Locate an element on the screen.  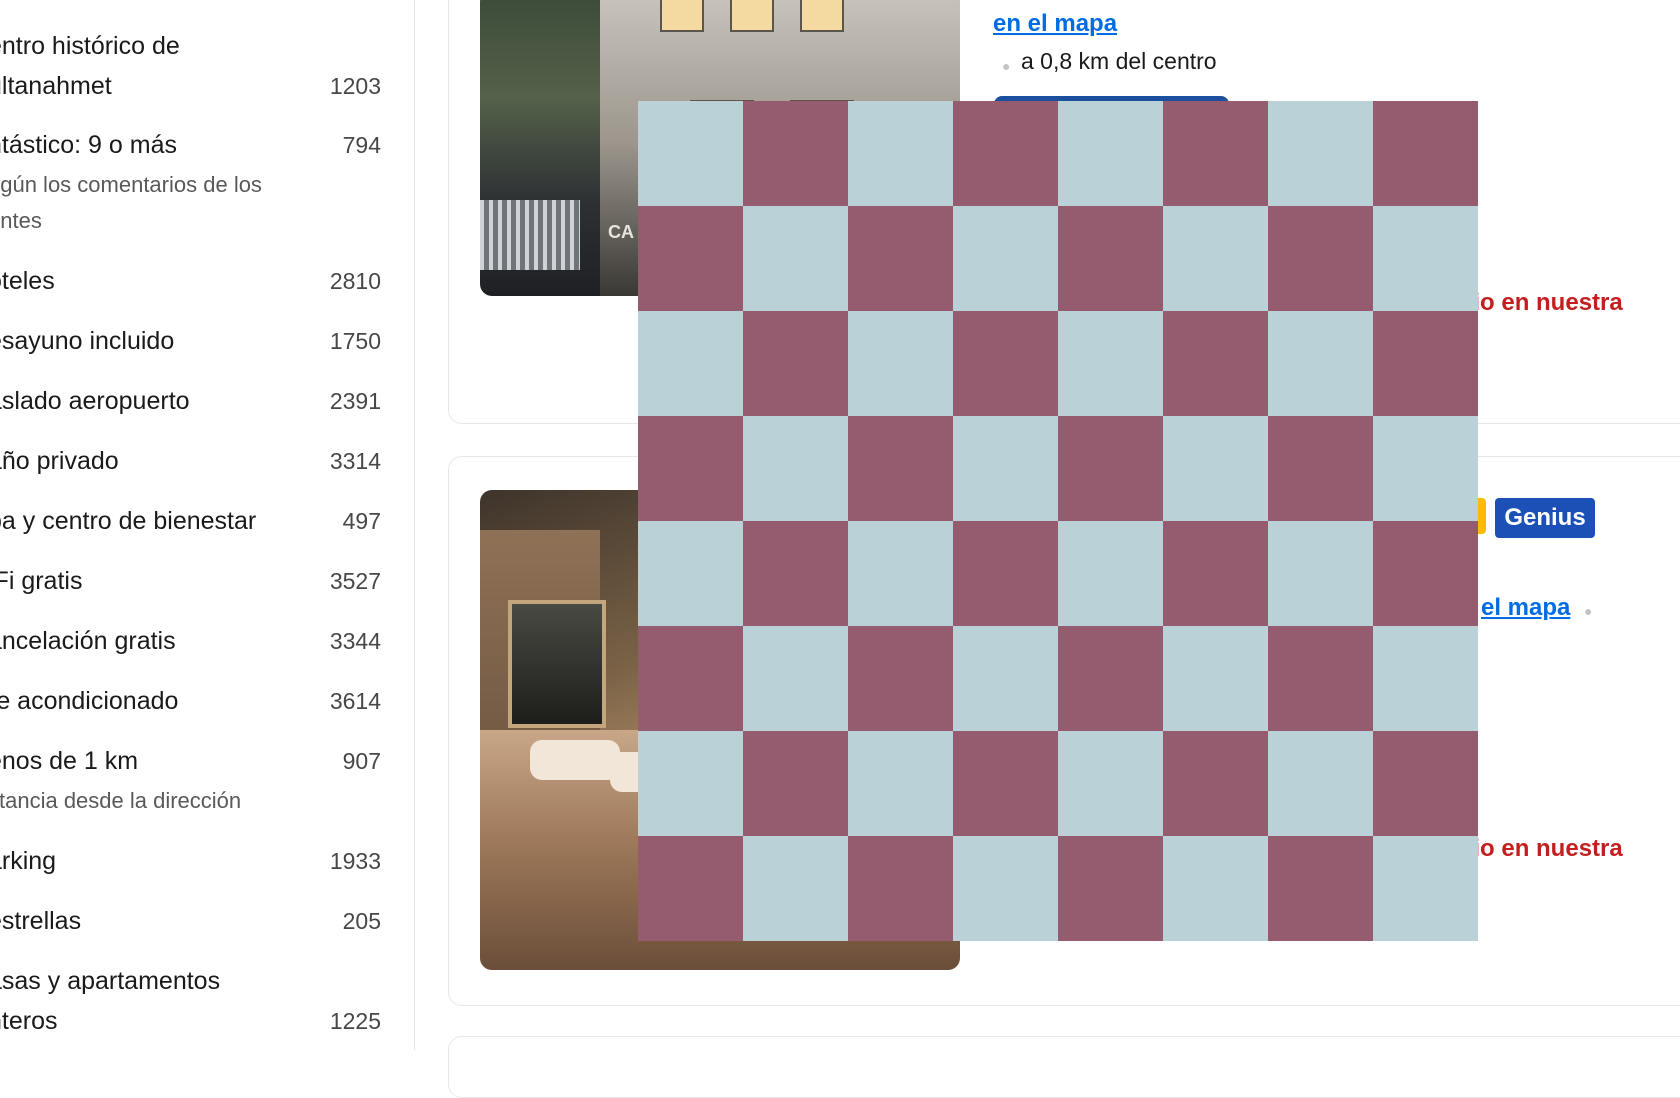
filter-air-conditioning: re acondicionado 3614 is located at coordinates (207, 701).